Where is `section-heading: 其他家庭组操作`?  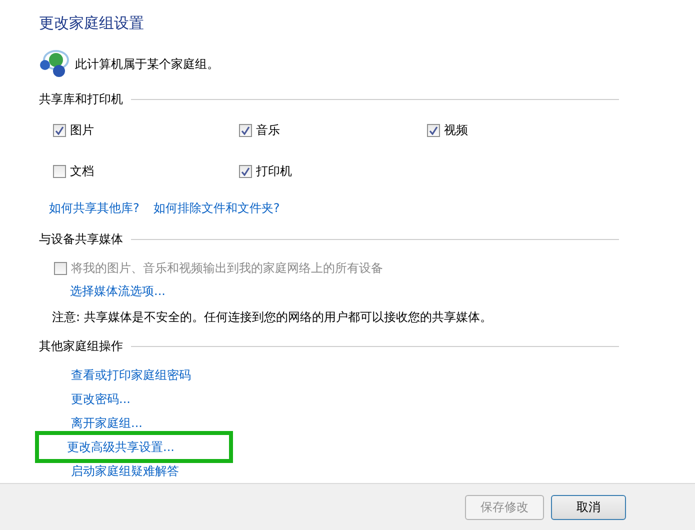
section-heading: 其他家庭组操作 is located at coordinates (81, 346).